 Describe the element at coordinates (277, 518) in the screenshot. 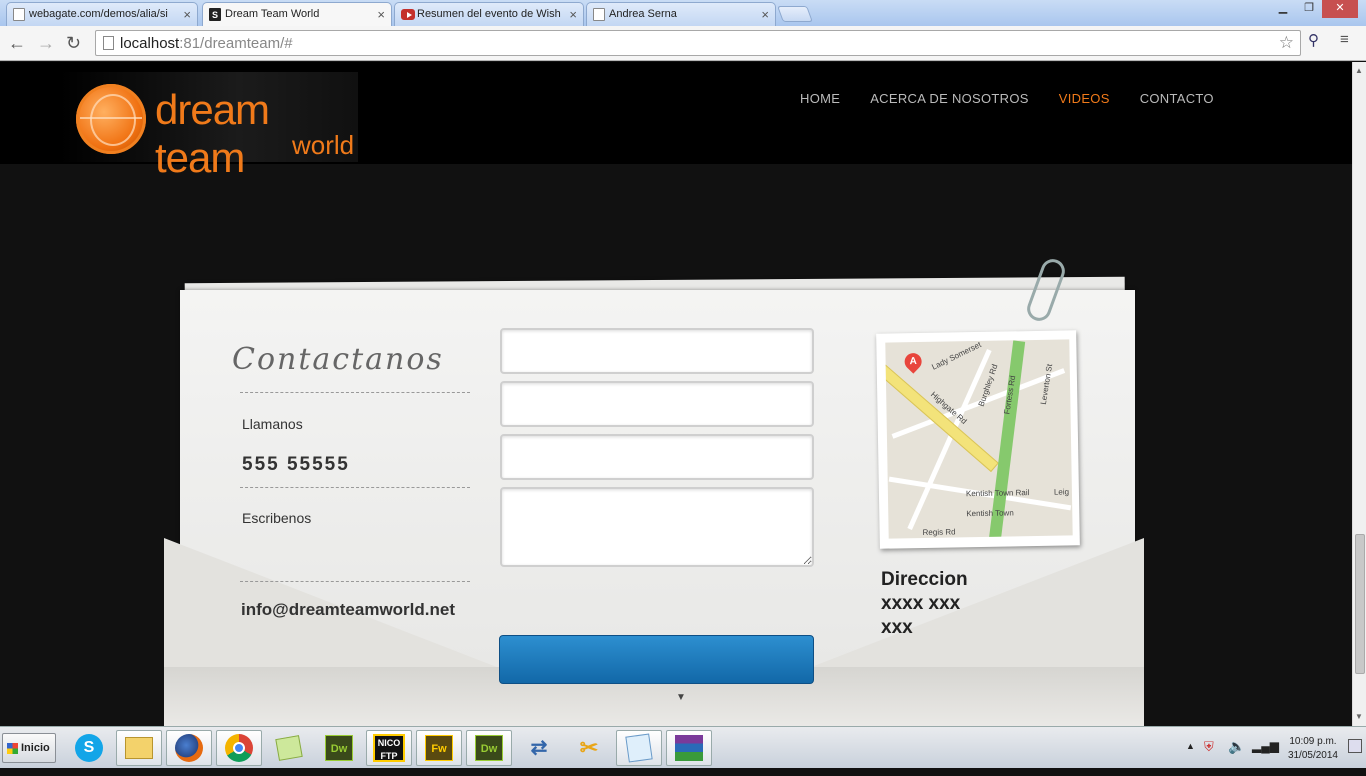

I see `write-label: Escribenos` at that location.